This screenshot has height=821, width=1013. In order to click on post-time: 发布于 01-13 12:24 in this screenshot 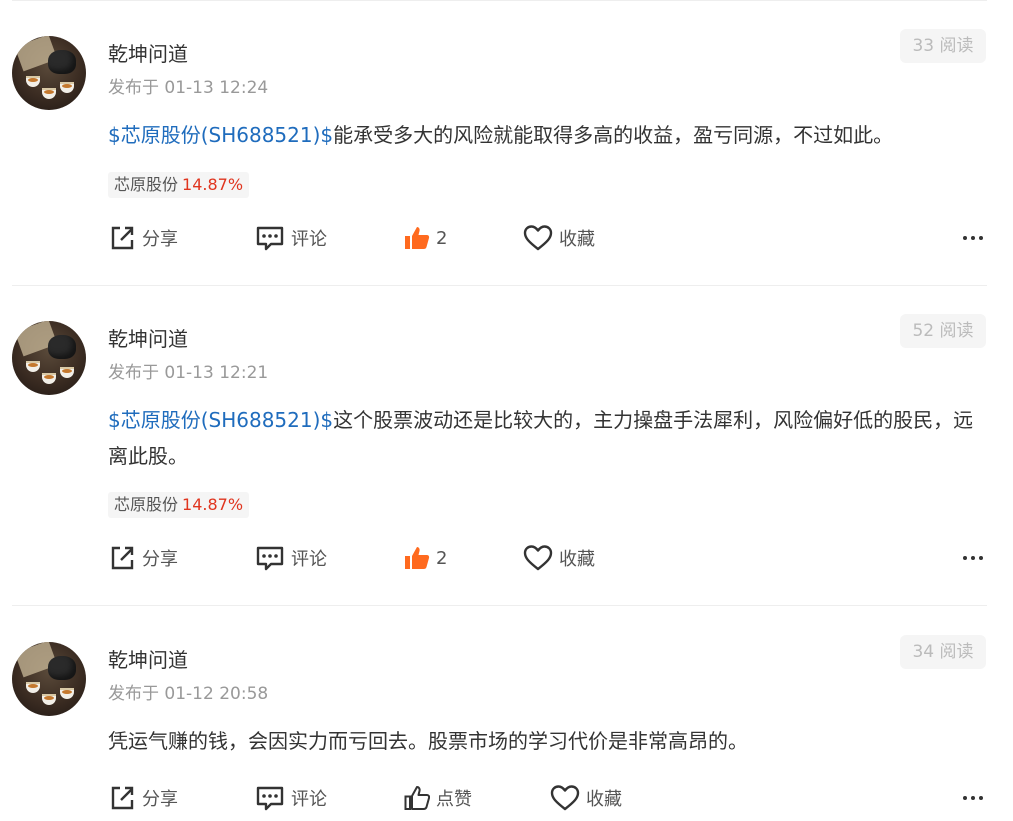, I will do `click(188, 88)`.